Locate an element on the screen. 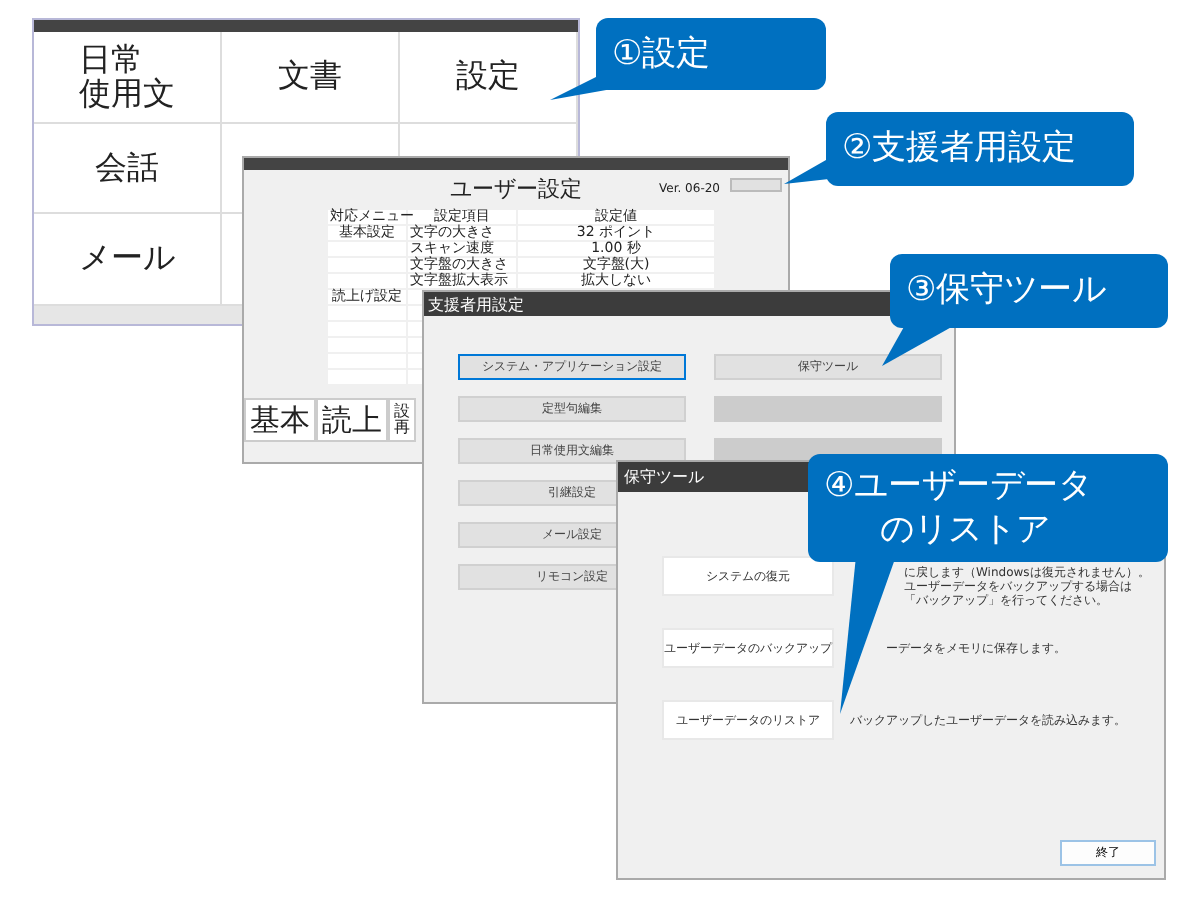 This screenshot has width=1200, height=900. window-heading: ユーザー設定 is located at coordinates (516, 189).